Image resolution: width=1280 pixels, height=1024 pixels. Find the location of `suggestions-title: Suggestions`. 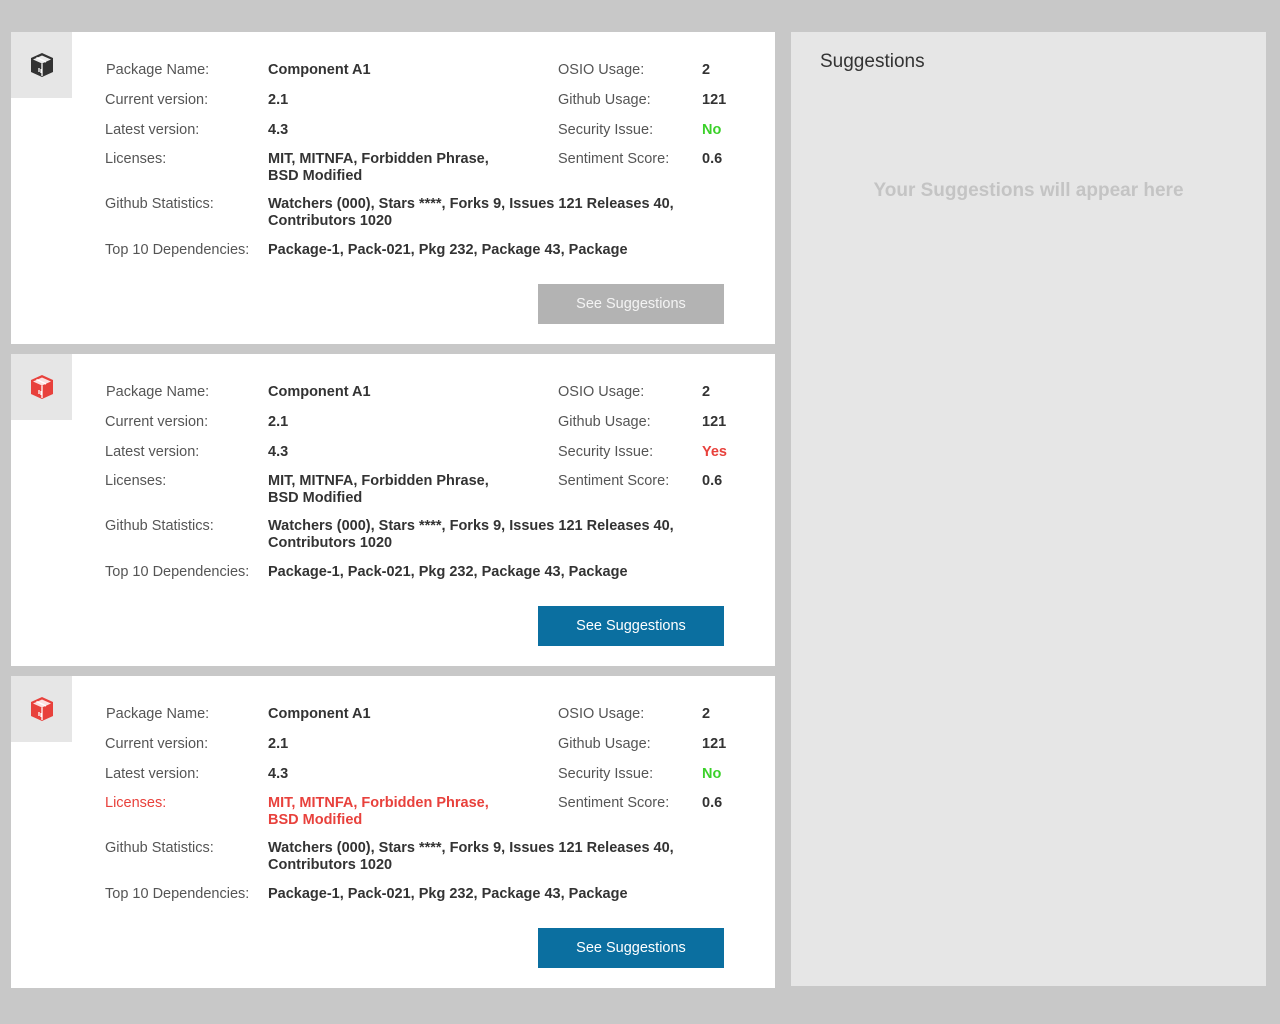

suggestions-title: Suggestions is located at coordinates (872, 61).